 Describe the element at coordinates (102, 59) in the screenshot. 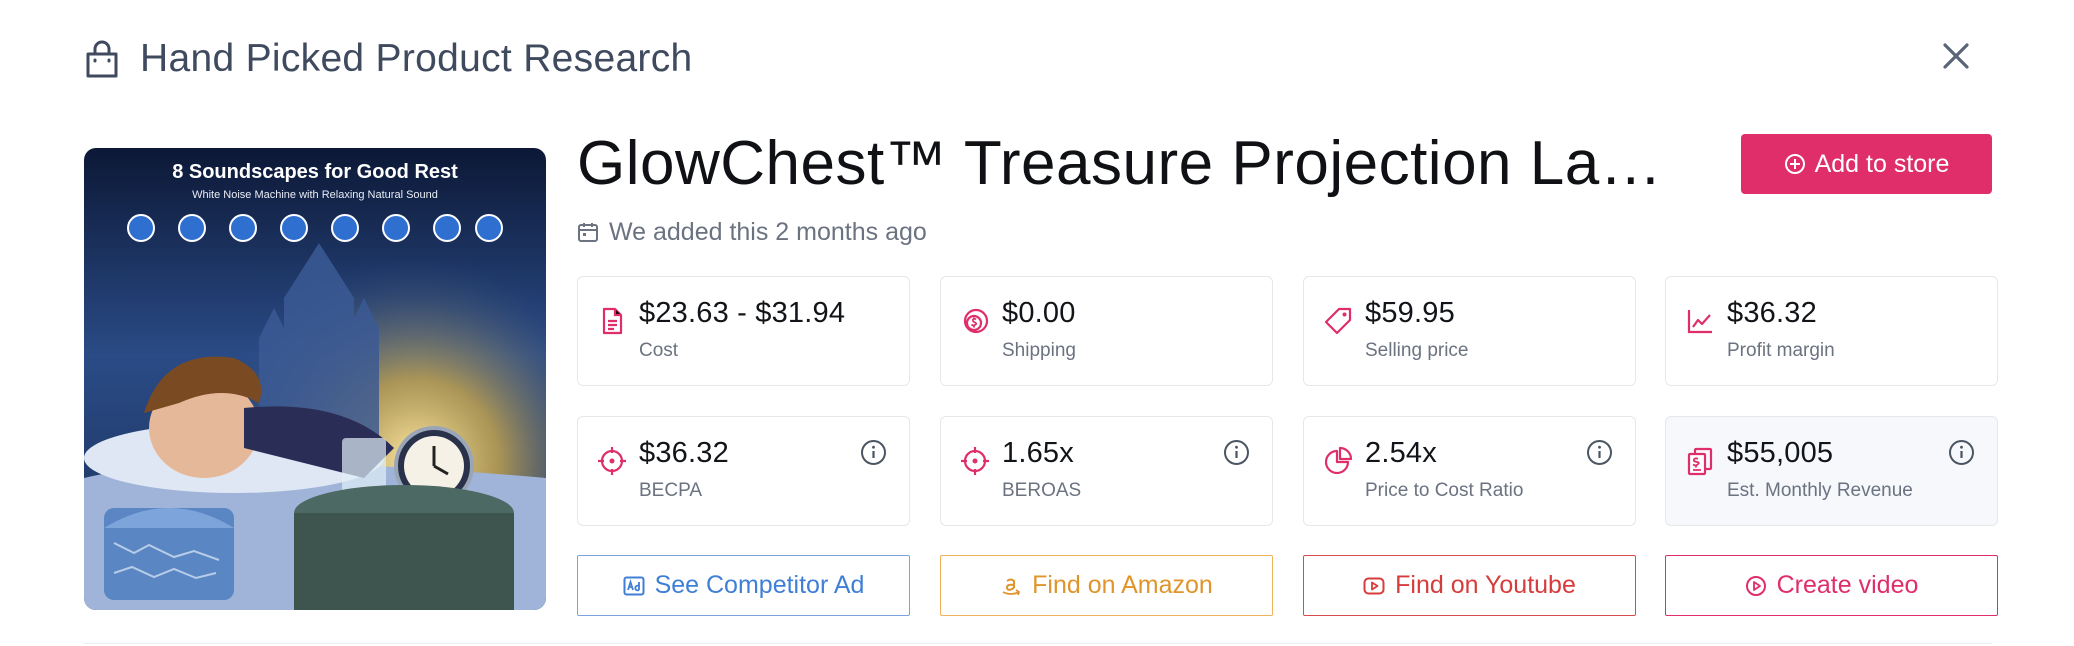

I see `shopping-bag-icon` at that location.